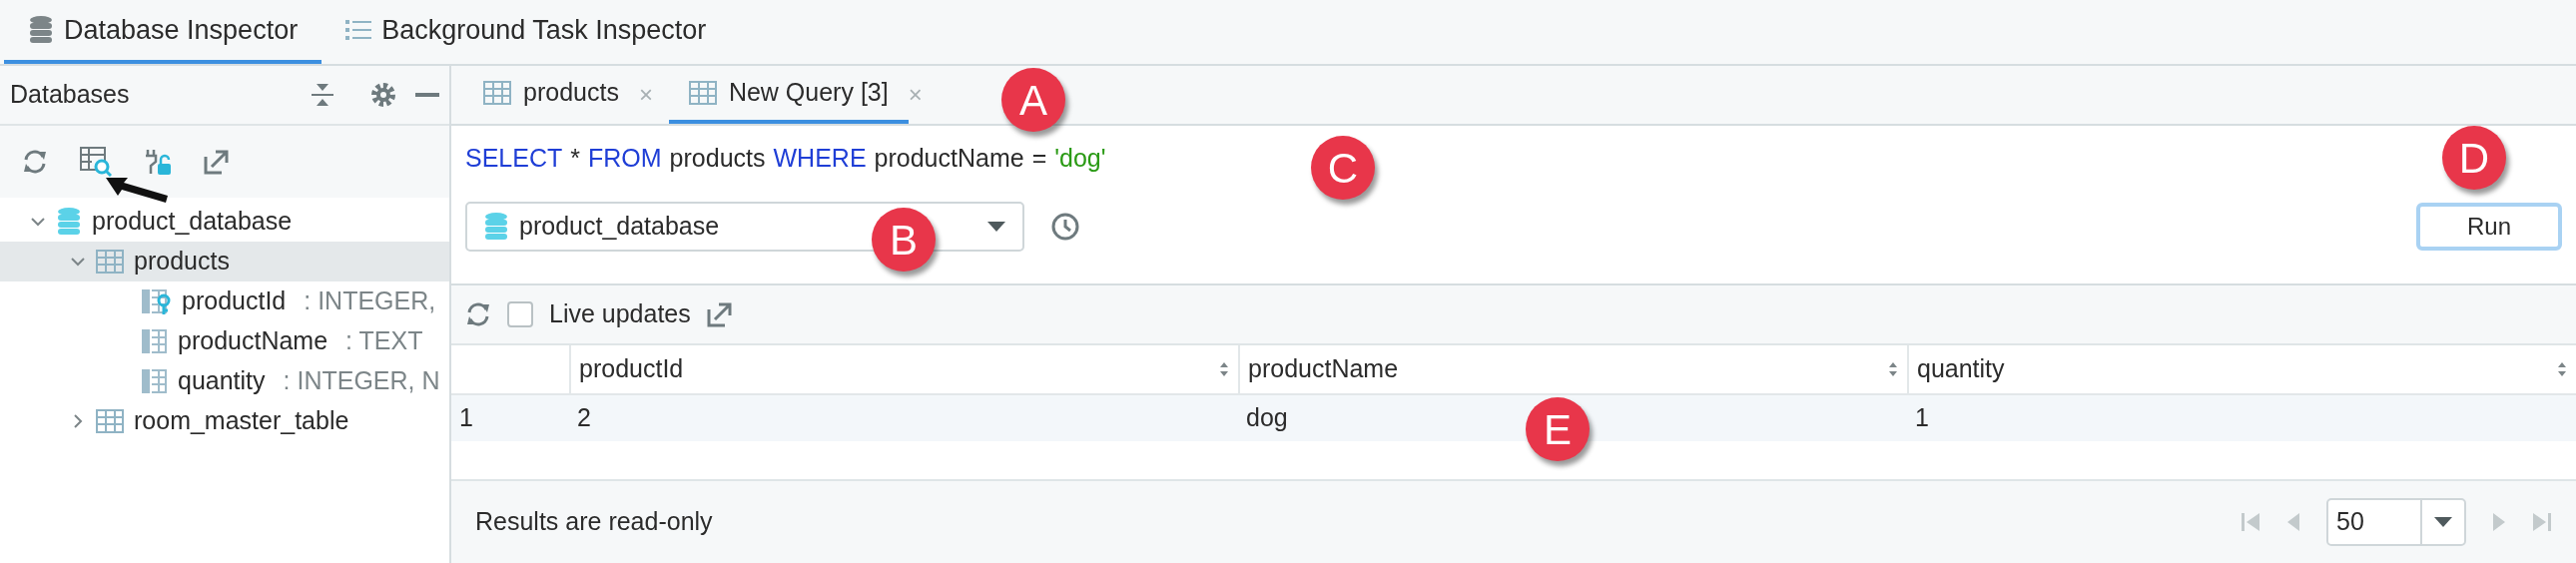  Describe the element at coordinates (157, 301) in the screenshot. I see `key-column-icon` at that location.